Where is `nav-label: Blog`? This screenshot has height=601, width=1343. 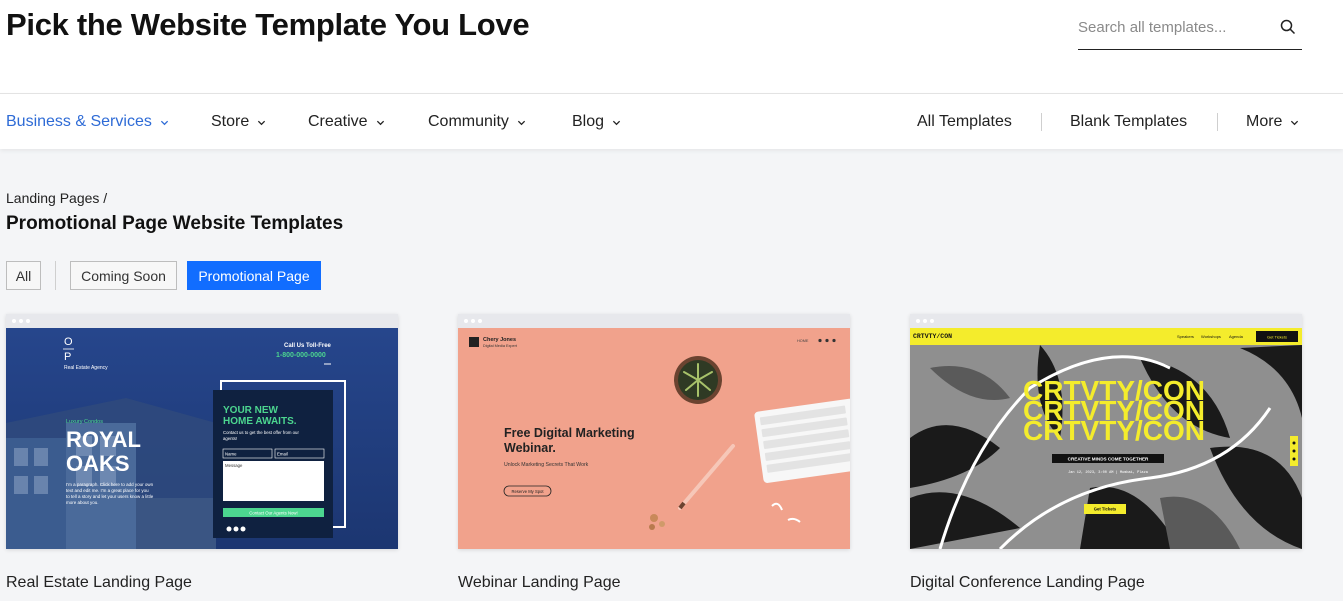
nav-label: Blog is located at coordinates (588, 121).